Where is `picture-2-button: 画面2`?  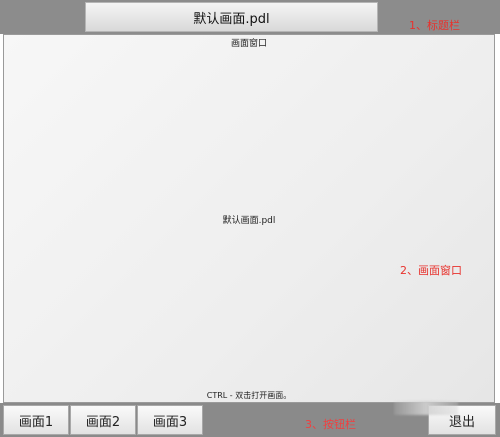 picture-2-button: 画面2 is located at coordinates (103, 420).